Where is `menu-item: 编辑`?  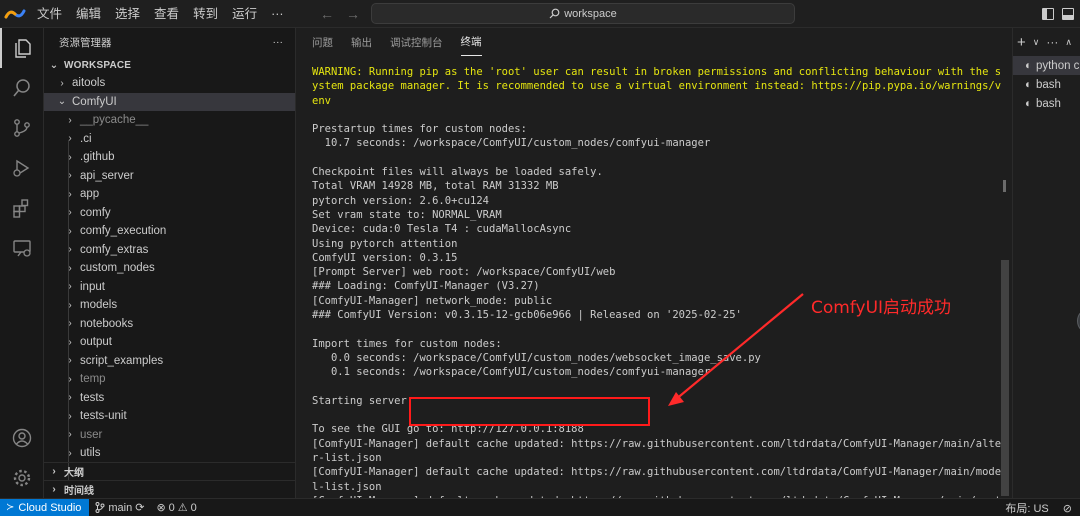 menu-item: 编辑 is located at coordinates (88, 14).